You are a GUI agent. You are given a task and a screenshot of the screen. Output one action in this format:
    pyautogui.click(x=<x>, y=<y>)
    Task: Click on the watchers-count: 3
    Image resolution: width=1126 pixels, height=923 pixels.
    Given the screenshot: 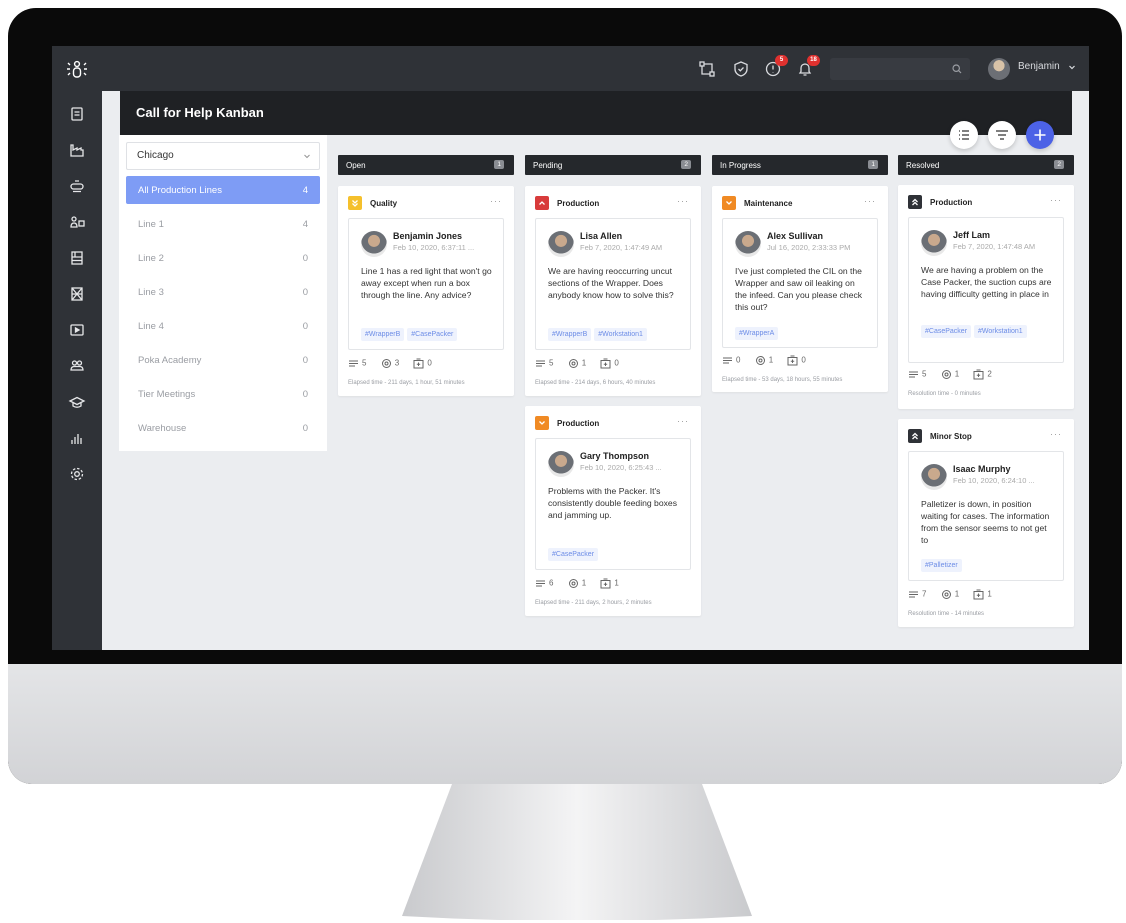 What is the action you would take?
    pyautogui.click(x=390, y=363)
    